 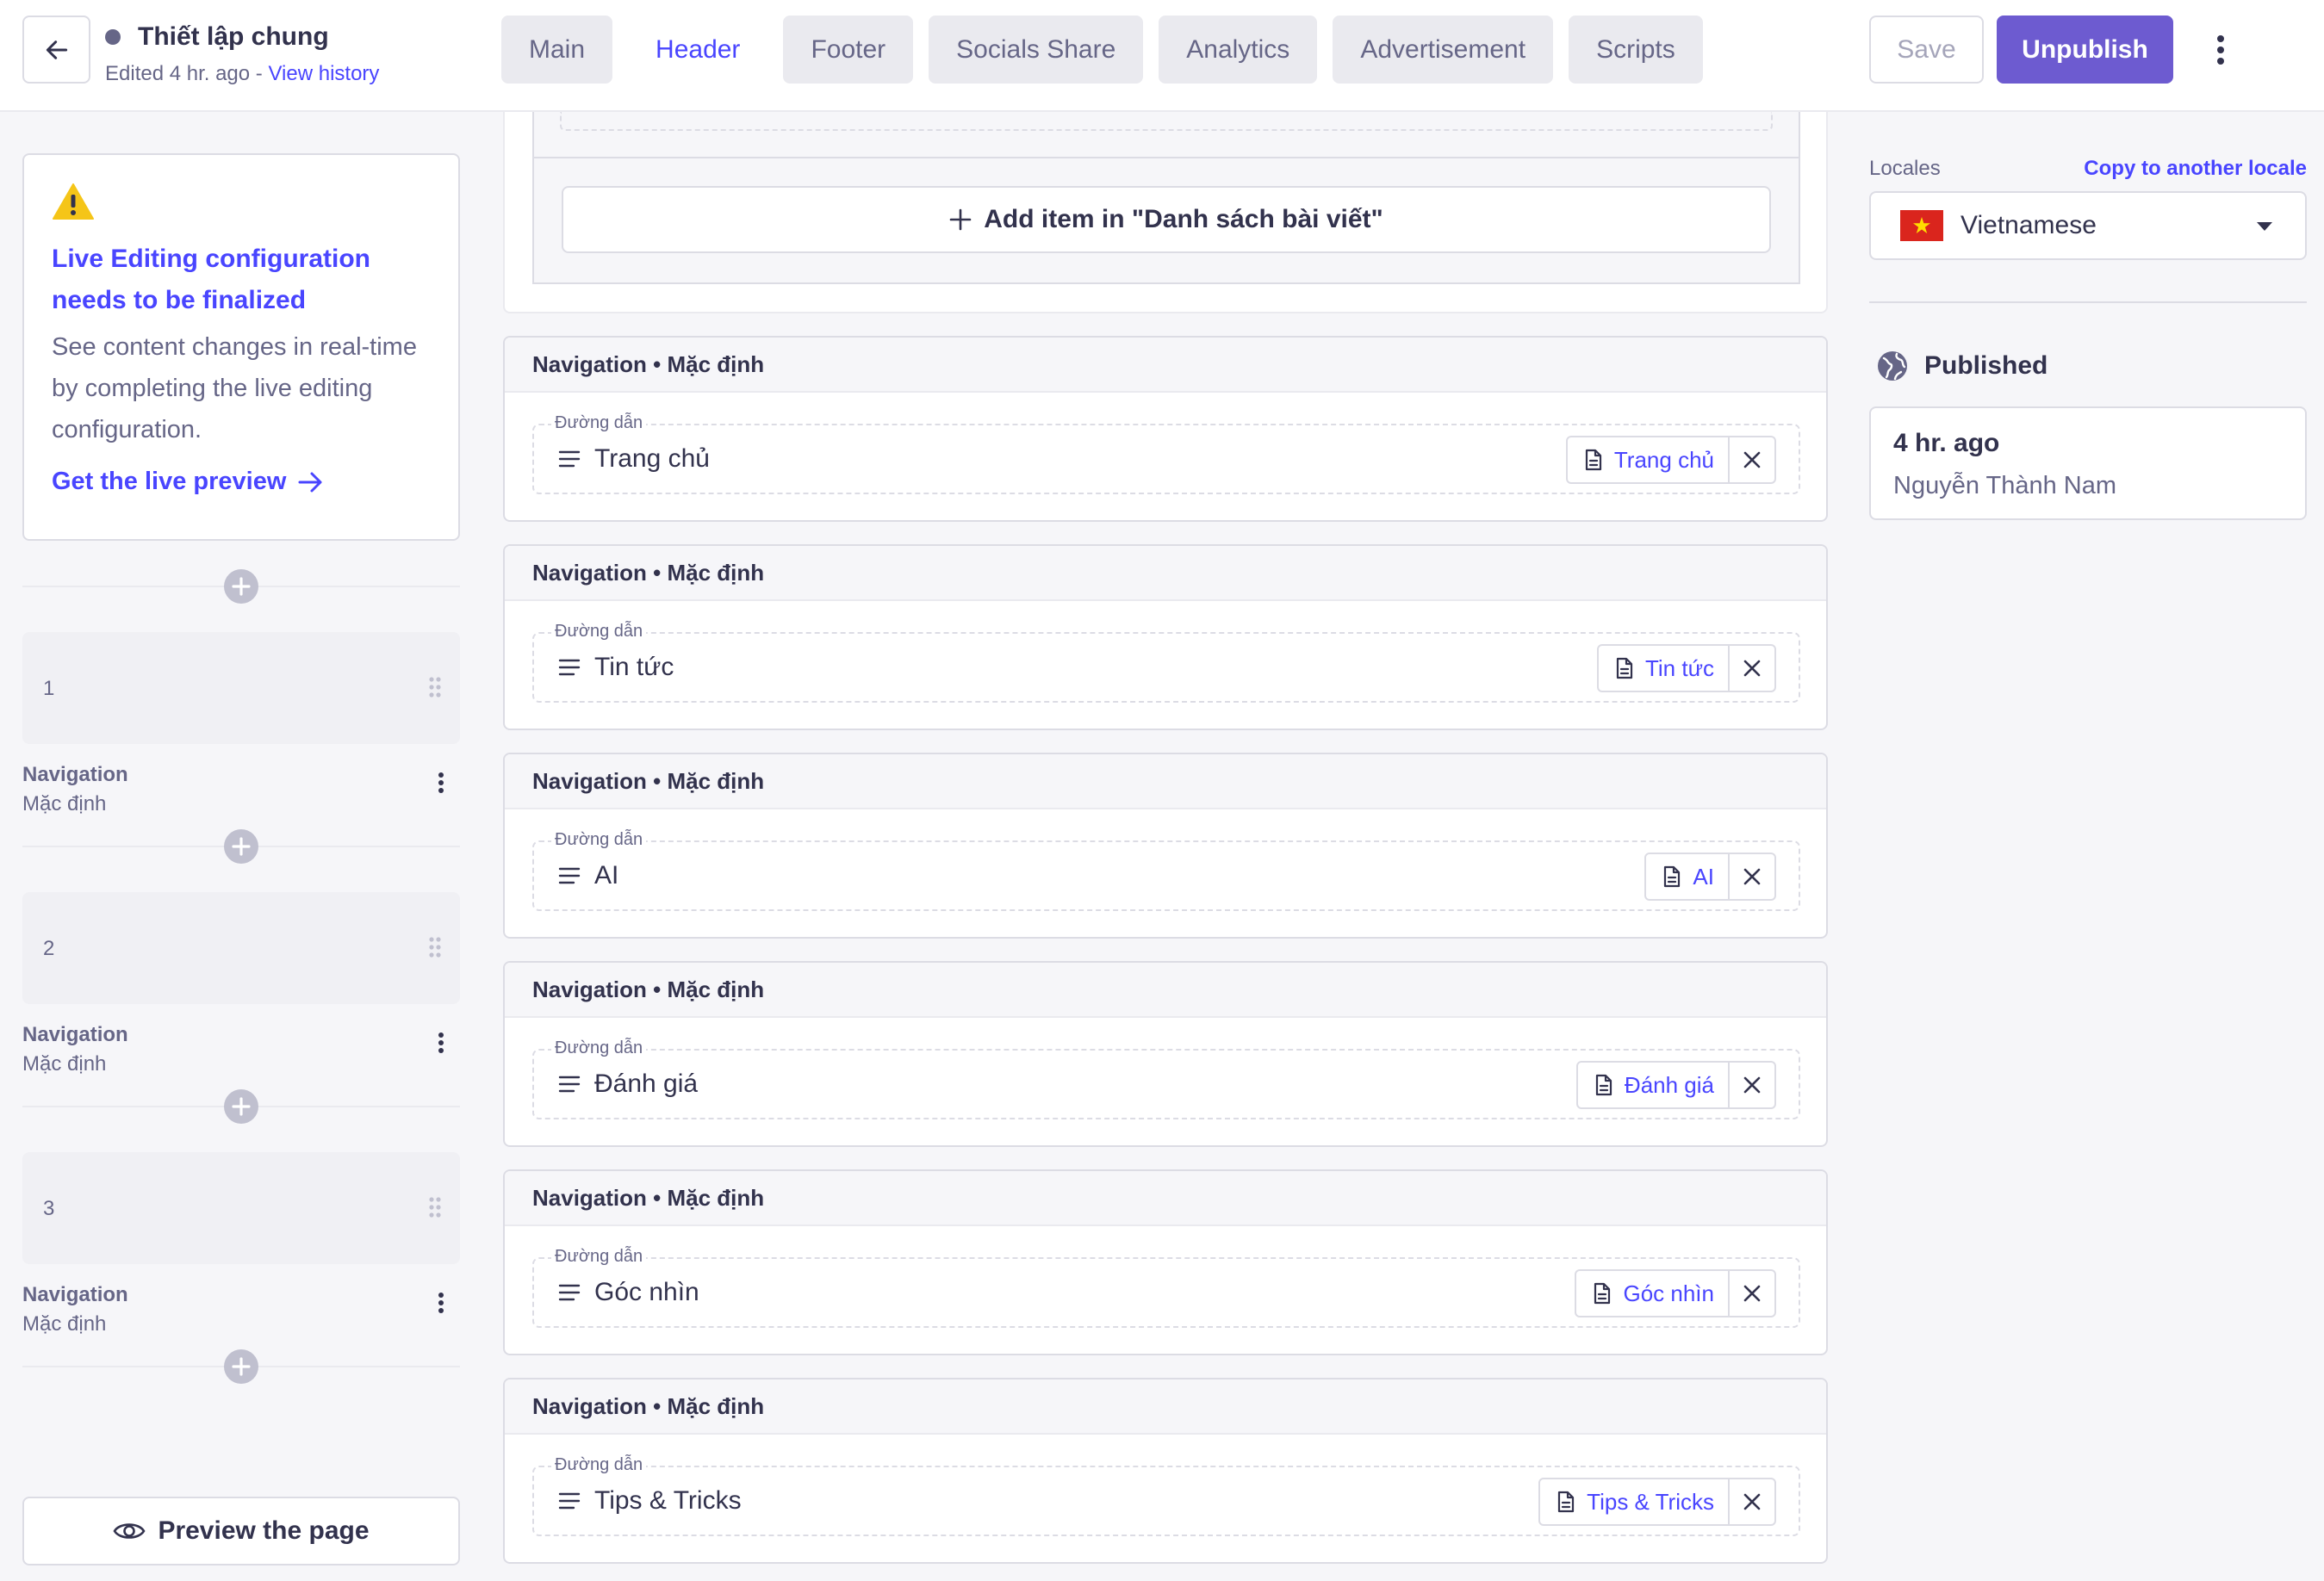 What do you see at coordinates (2085, 50) in the screenshot?
I see `unpublish-button: Unpublish` at bounding box center [2085, 50].